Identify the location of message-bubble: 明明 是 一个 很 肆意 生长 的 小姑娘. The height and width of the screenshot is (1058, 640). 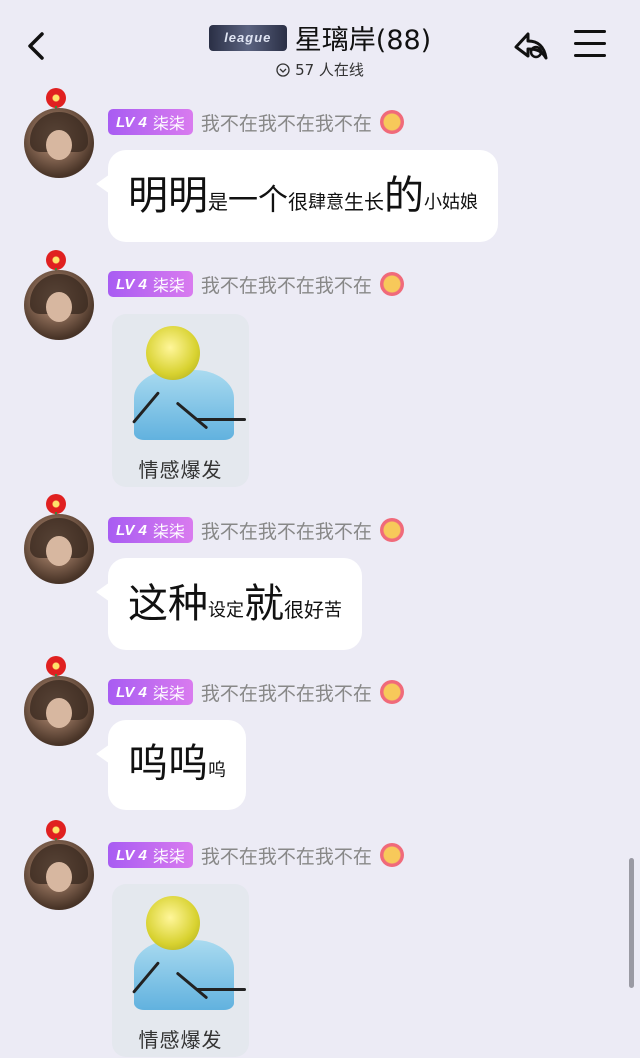
(297, 196).